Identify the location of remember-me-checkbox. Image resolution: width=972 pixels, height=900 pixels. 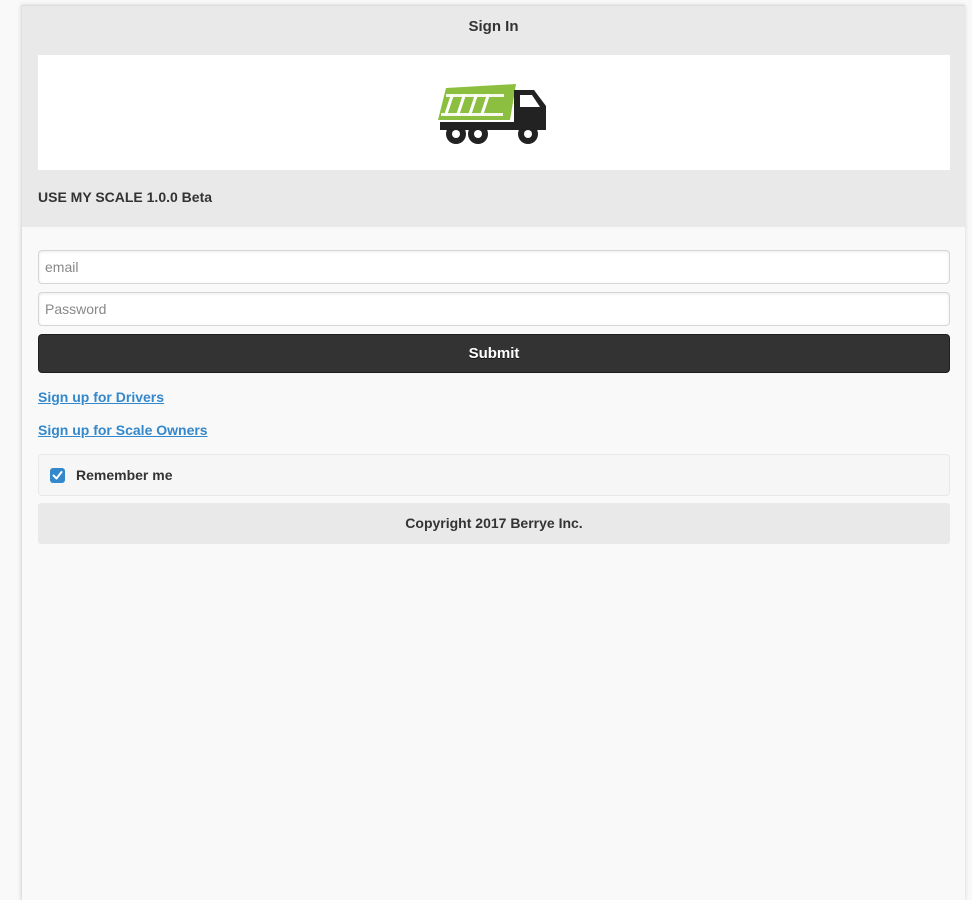
(57, 475).